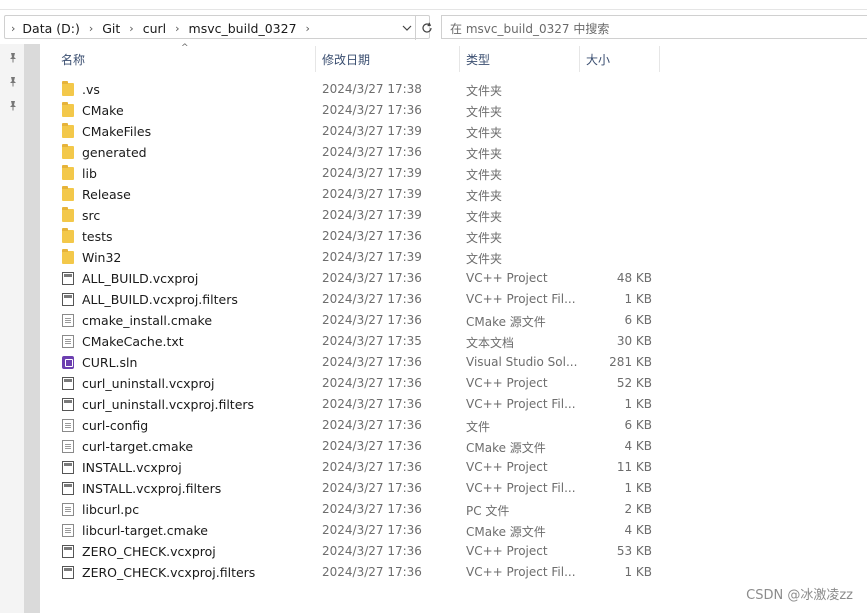 Image resolution: width=867 pixels, height=613 pixels. What do you see at coordinates (598, 59) in the screenshot?
I see `column-header-size: 大小` at bounding box center [598, 59].